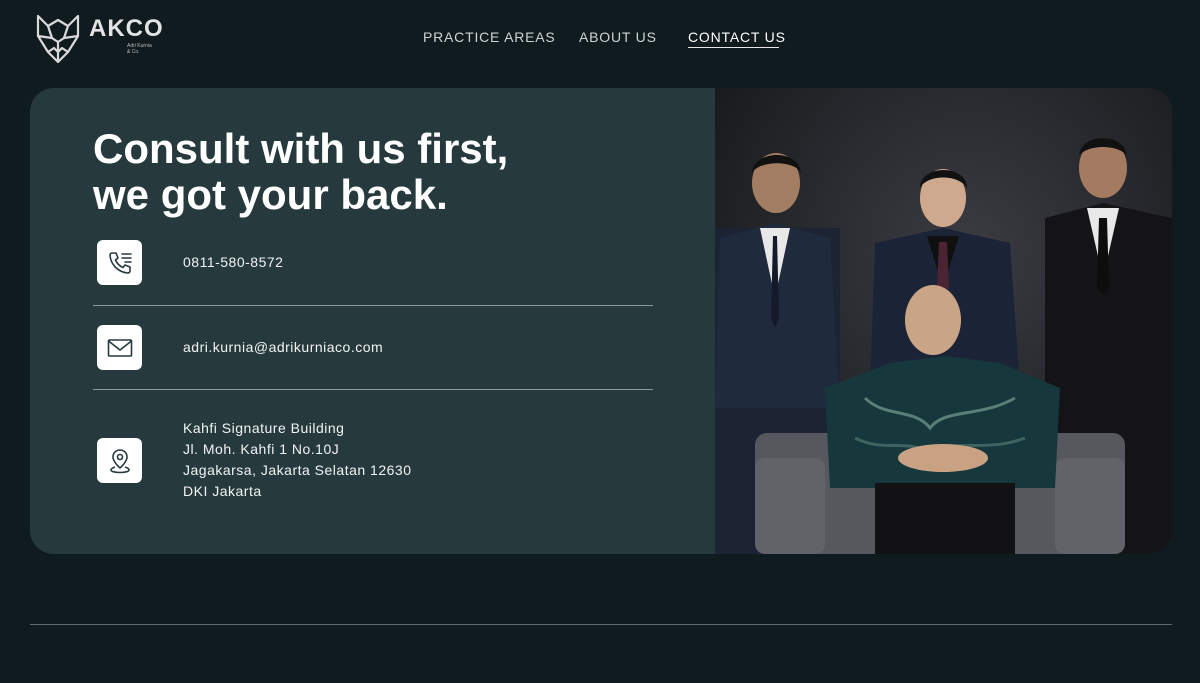 This screenshot has width=1200, height=683. Describe the element at coordinates (261, 449) in the screenshot. I see `address-line: Jl. Moh. Kahfi 1 No.10J` at that location.